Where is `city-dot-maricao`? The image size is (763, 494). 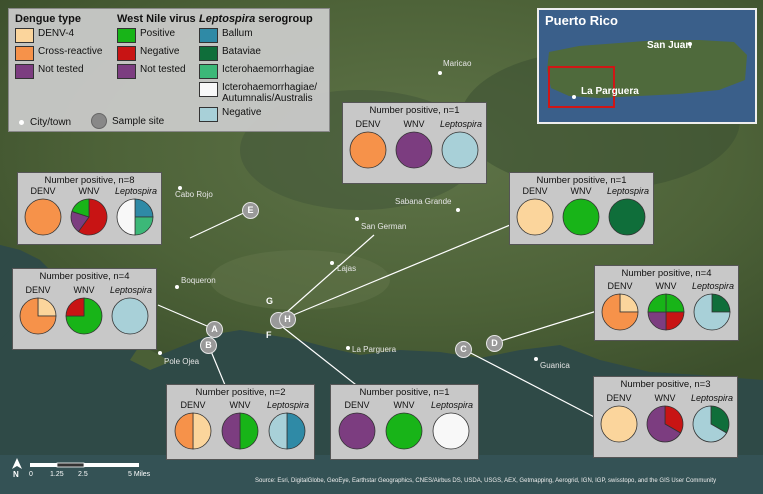
city-dot-maricao is located at coordinates (440, 73).